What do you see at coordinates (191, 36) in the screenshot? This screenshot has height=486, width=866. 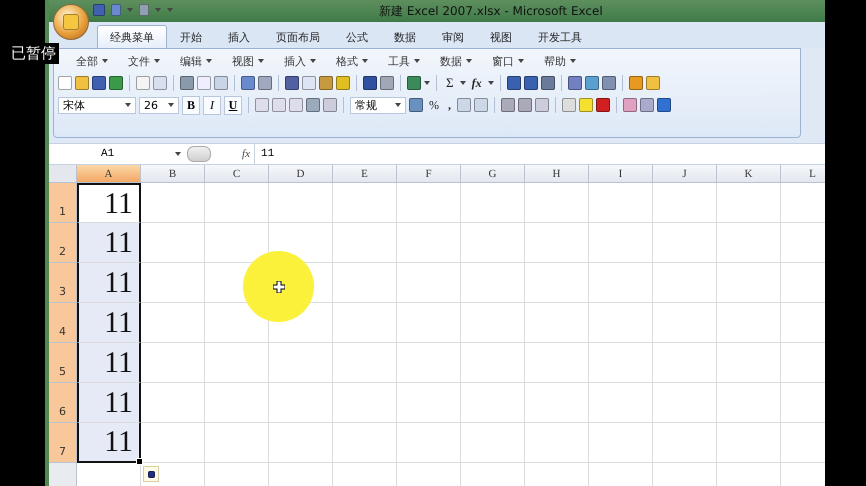 I see `ribbon-tab: 开始` at bounding box center [191, 36].